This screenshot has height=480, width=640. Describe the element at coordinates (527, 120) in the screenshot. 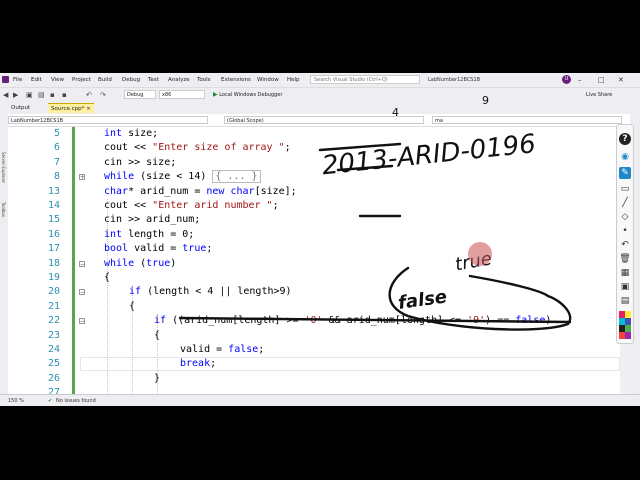

I see `member-dropdown: ma` at that location.